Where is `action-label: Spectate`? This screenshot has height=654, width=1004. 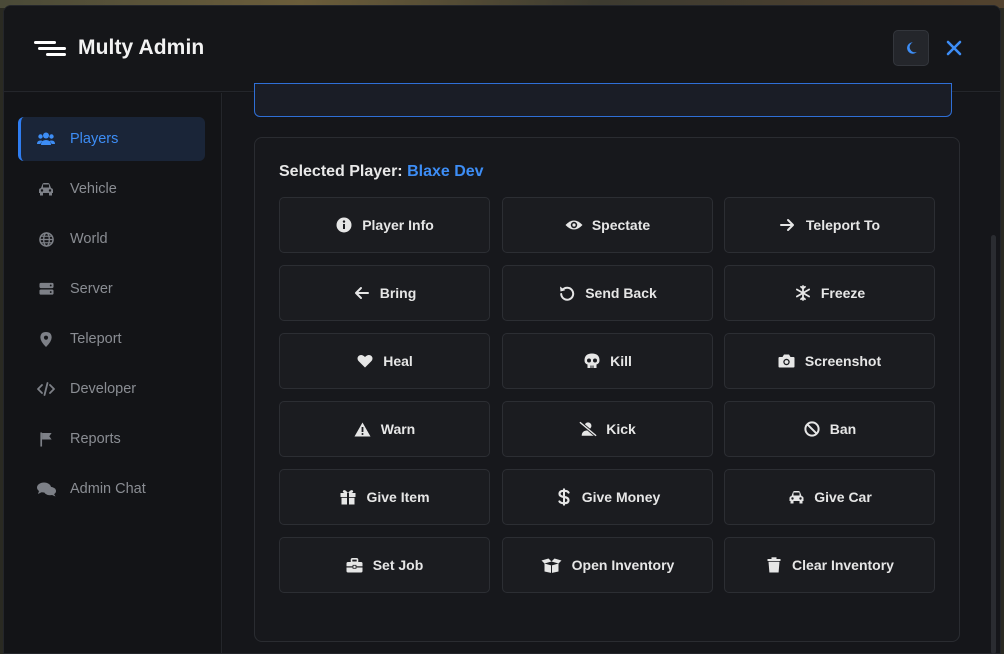
action-label: Spectate is located at coordinates (621, 225).